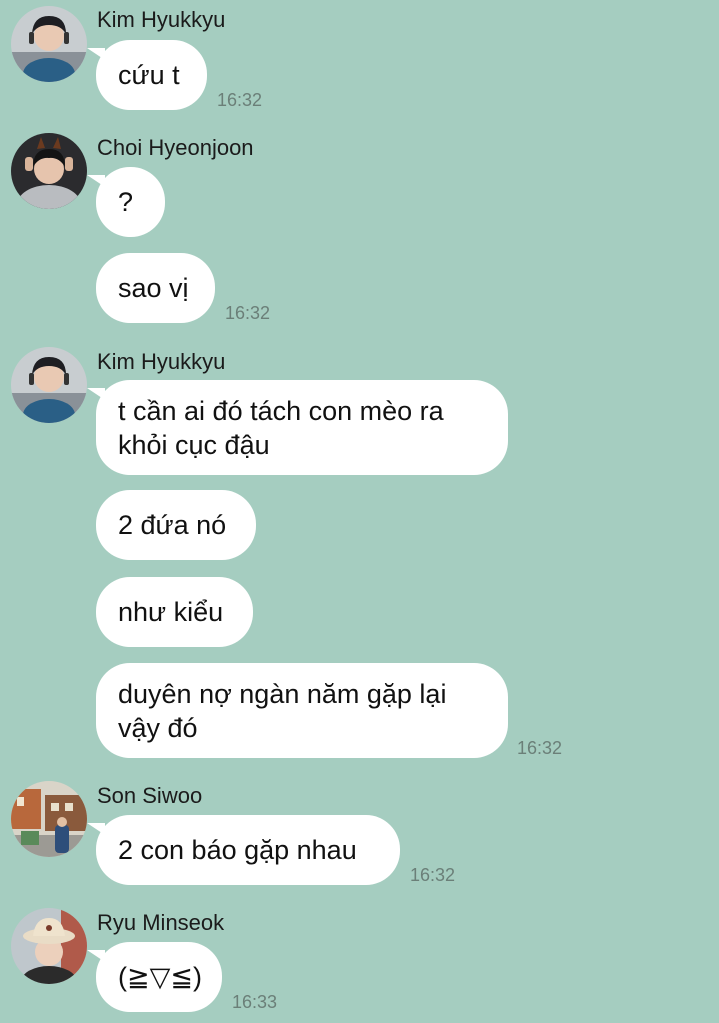 The width and height of the screenshot is (719, 1023). What do you see at coordinates (255, 1002) in the screenshot?
I see `timestamp: 16:33` at bounding box center [255, 1002].